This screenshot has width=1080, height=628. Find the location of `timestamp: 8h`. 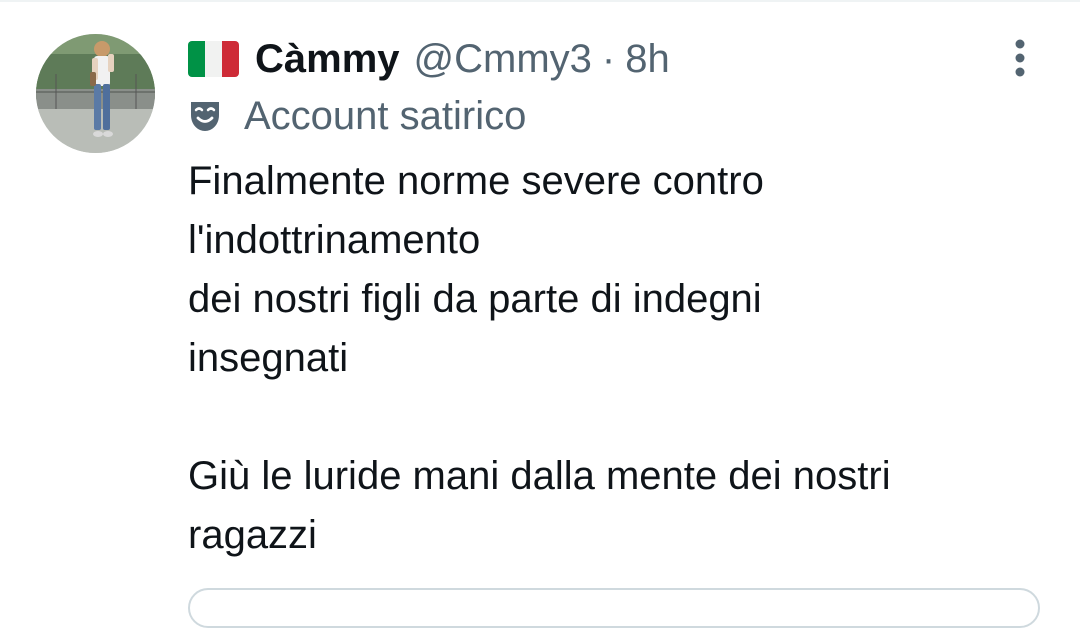

timestamp: 8h is located at coordinates (647, 59).